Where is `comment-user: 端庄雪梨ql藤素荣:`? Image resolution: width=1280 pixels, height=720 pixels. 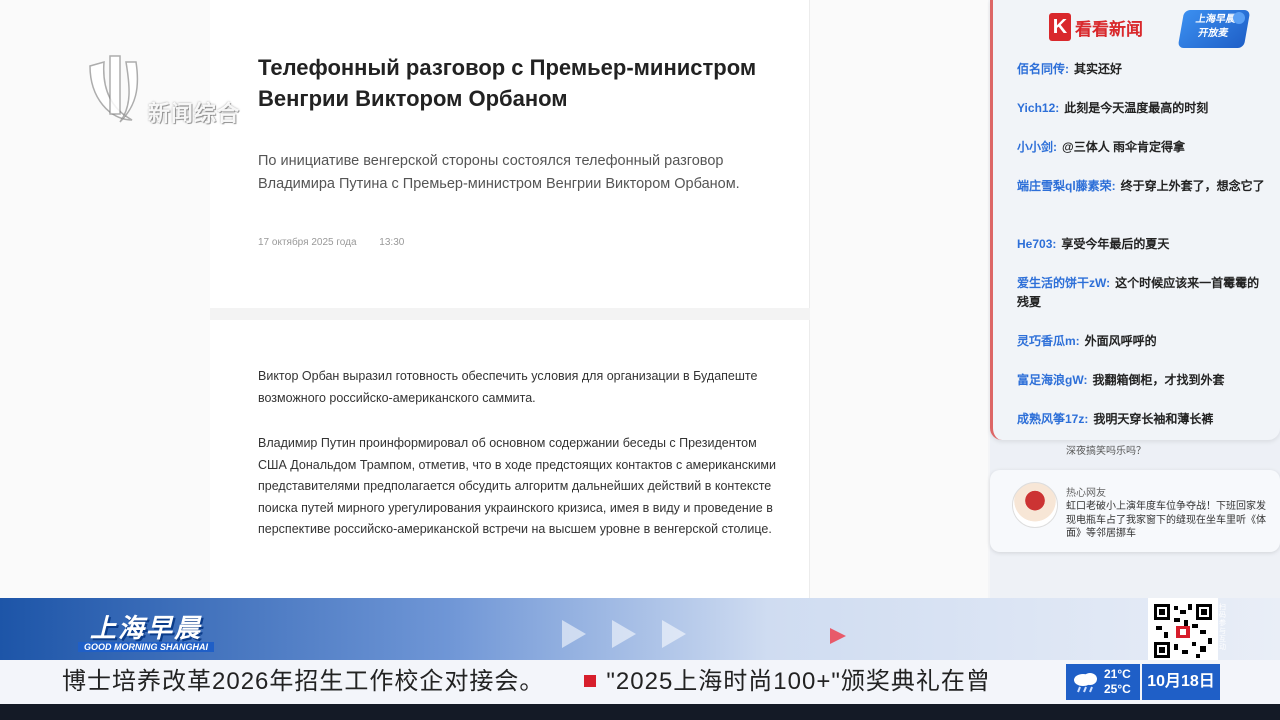 comment-user: 端庄雪梨ql藤素荣: is located at coordinates (1066, 186).